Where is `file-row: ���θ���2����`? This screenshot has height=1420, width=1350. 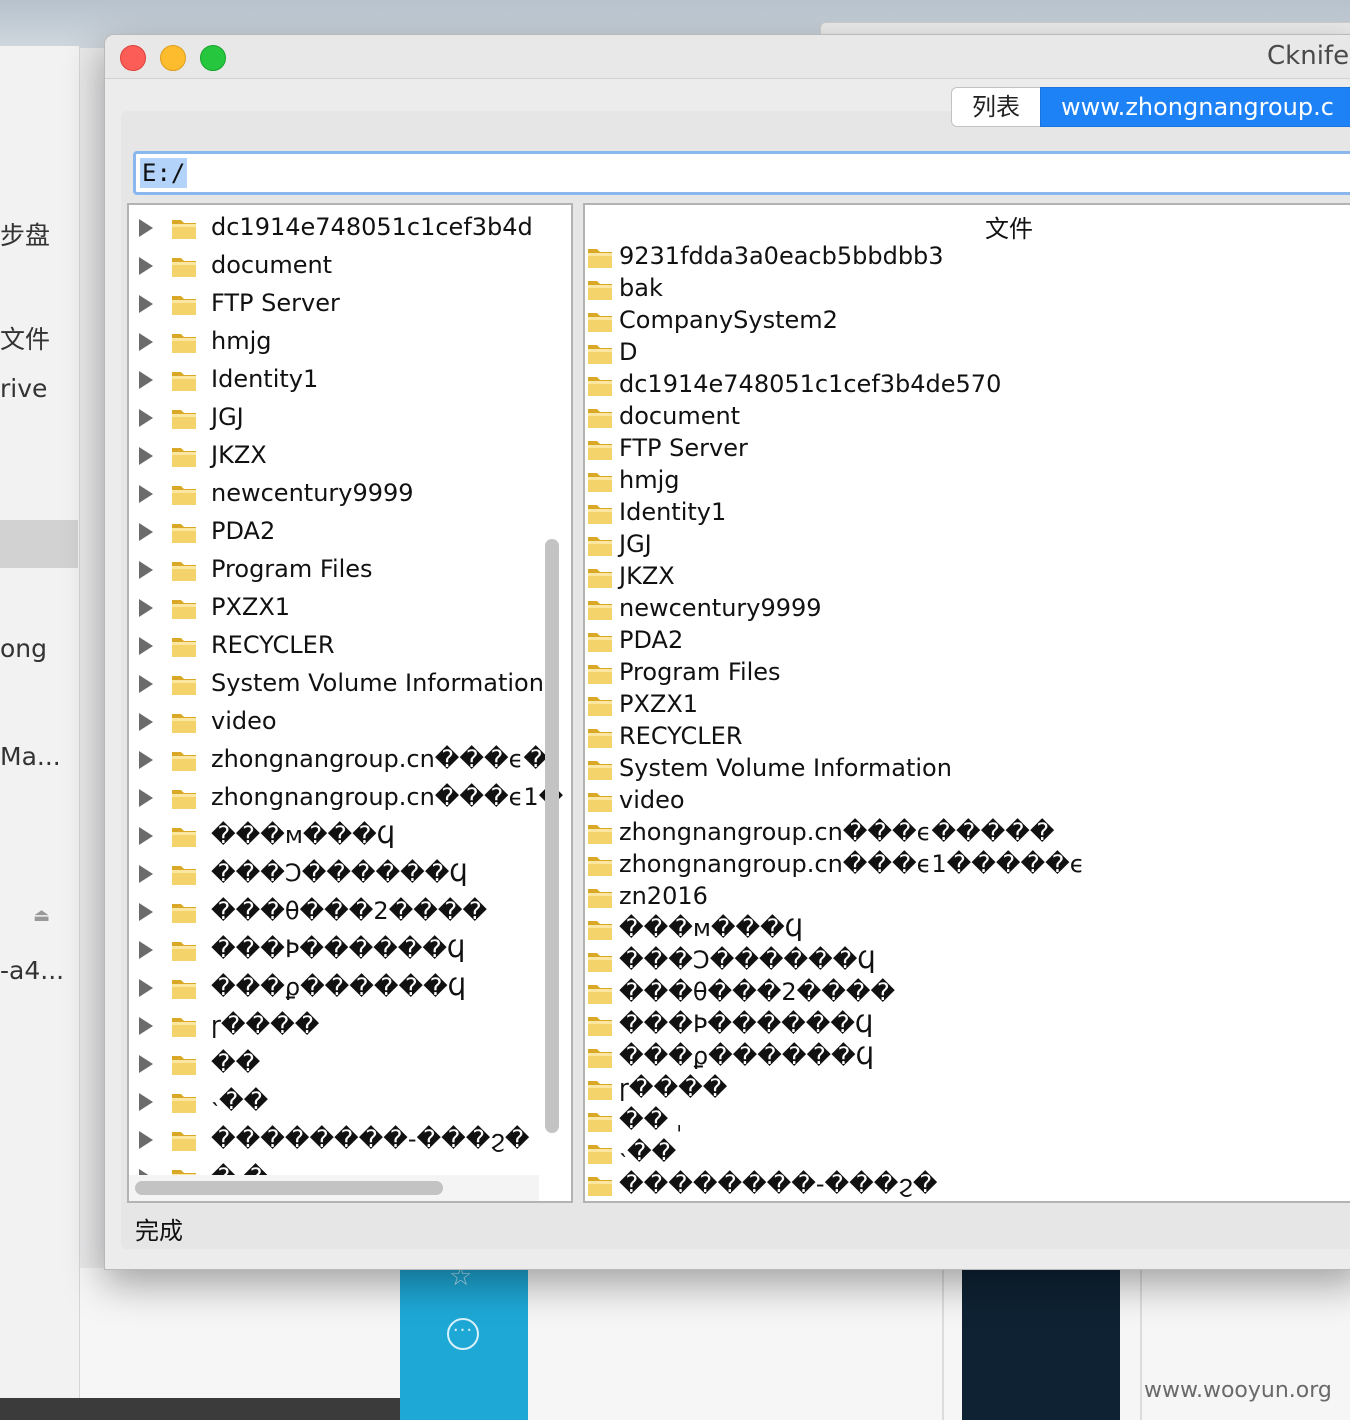 file-row: ���θ���2���� is located at coordinates (967, 993).